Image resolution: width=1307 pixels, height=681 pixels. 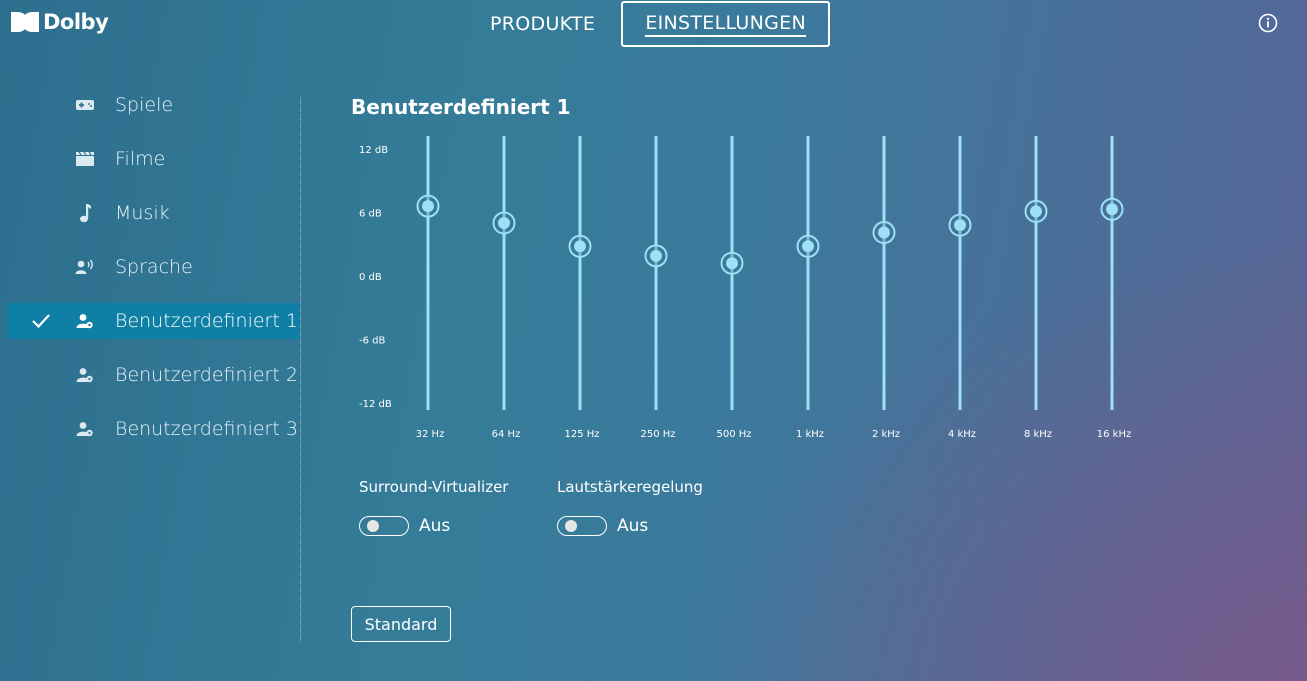 I want to click on sidebar-item-spiele: Spiele, so click(x=153, y=105).